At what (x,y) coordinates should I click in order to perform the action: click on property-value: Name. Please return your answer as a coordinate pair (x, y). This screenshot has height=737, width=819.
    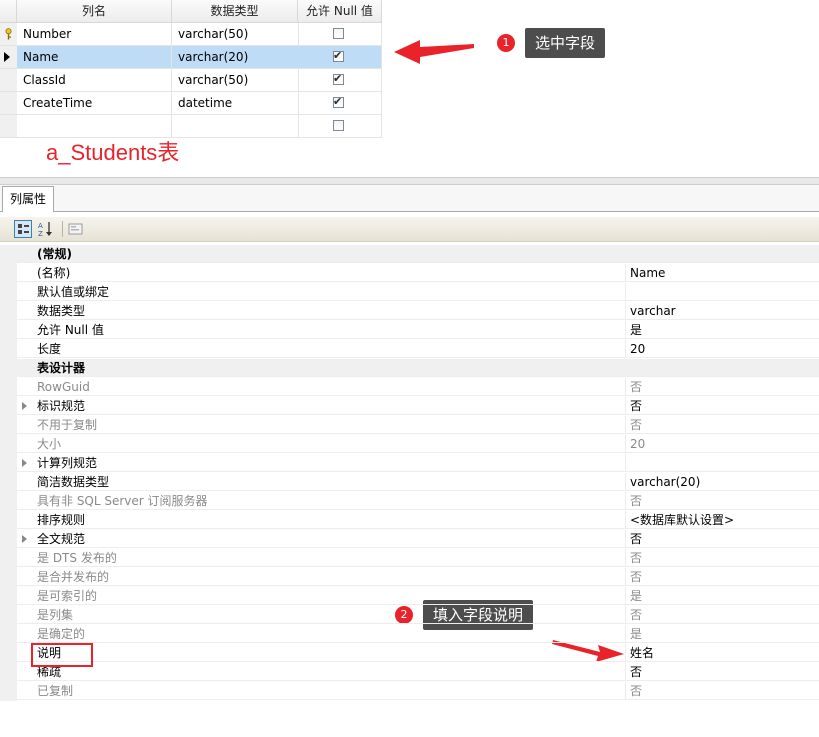
    Looking at the image, I should click on (722, 273).